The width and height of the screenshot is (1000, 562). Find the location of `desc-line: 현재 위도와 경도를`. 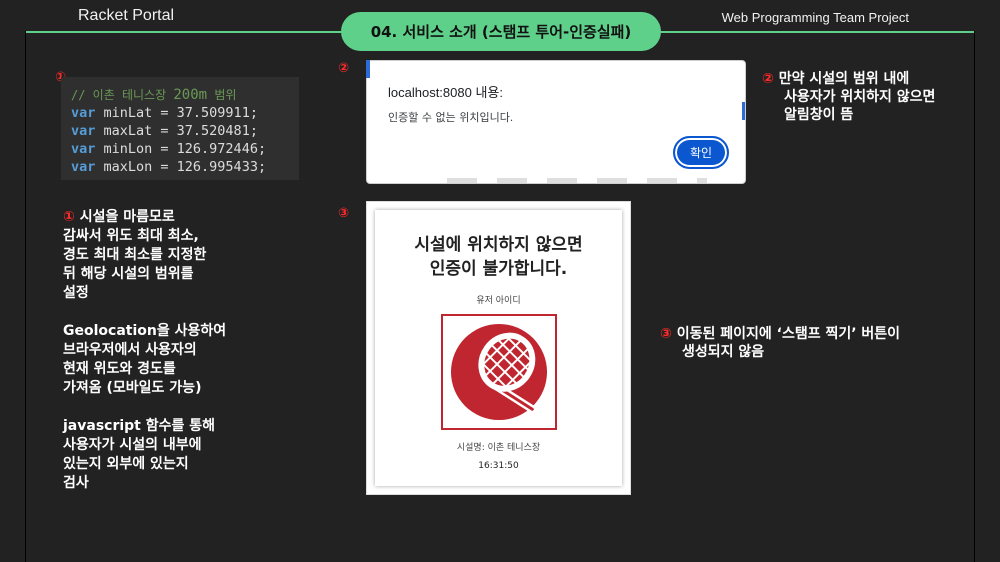

desc-line: 현재 위도와 경도를 is located at coordinates (119, 369).